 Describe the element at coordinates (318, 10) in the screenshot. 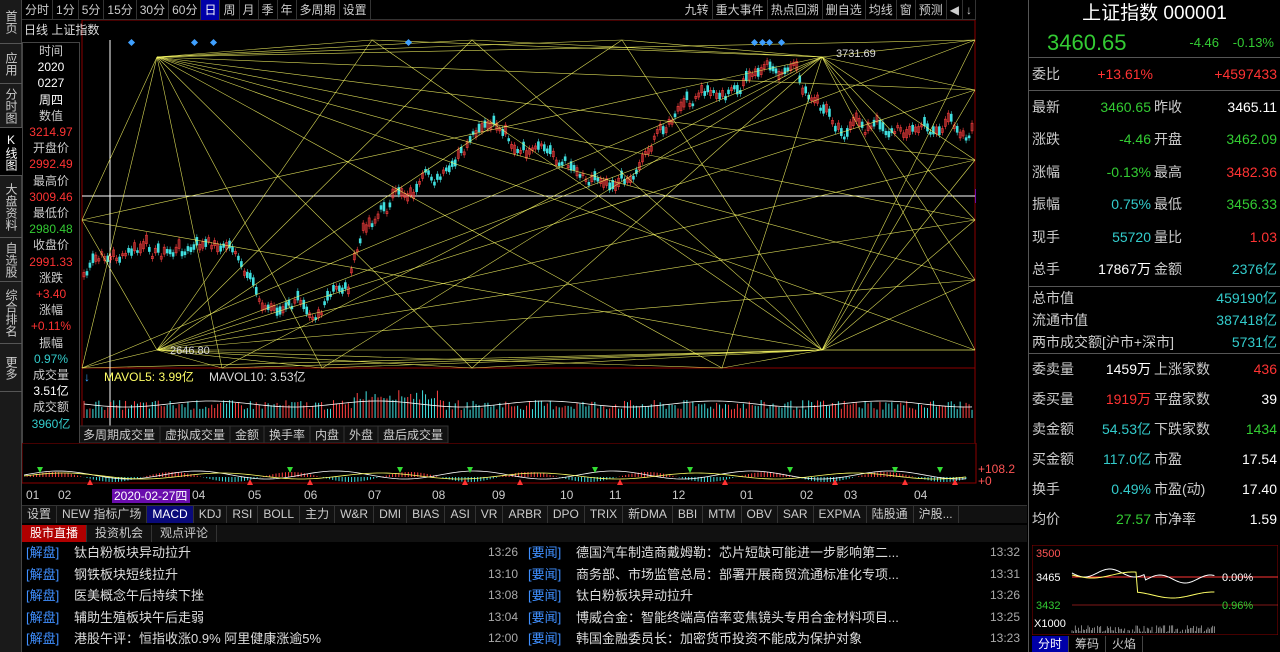

I see `period-tab: 多周期` at that location.